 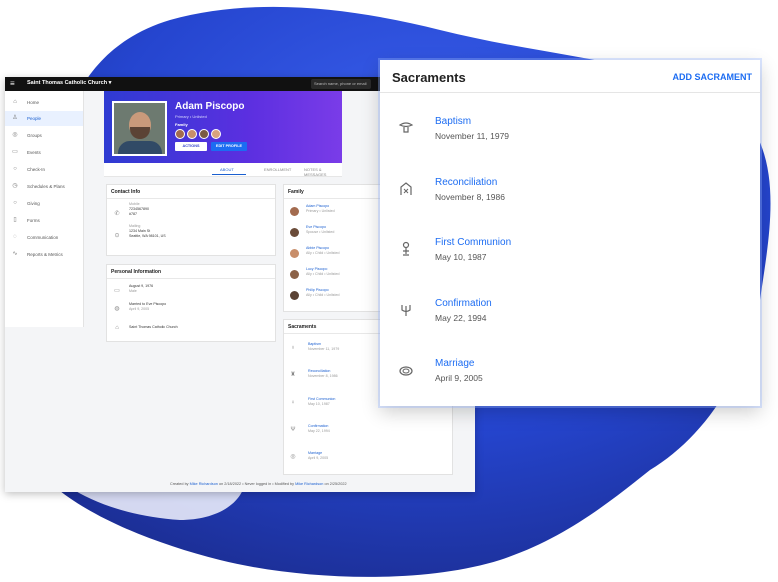 What do you see at coordinates (15, 186) in the screenshot?
I see `schedule-icon: ◷` at bounding box center [15, 186].